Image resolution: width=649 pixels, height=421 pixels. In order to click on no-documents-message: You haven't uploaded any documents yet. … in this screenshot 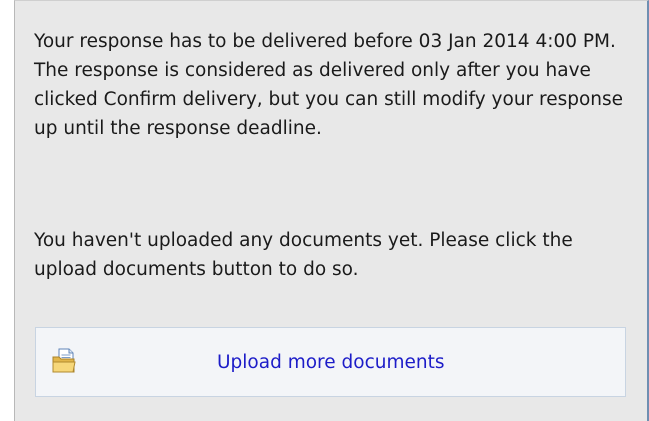, I will do `click(303, 255)`.